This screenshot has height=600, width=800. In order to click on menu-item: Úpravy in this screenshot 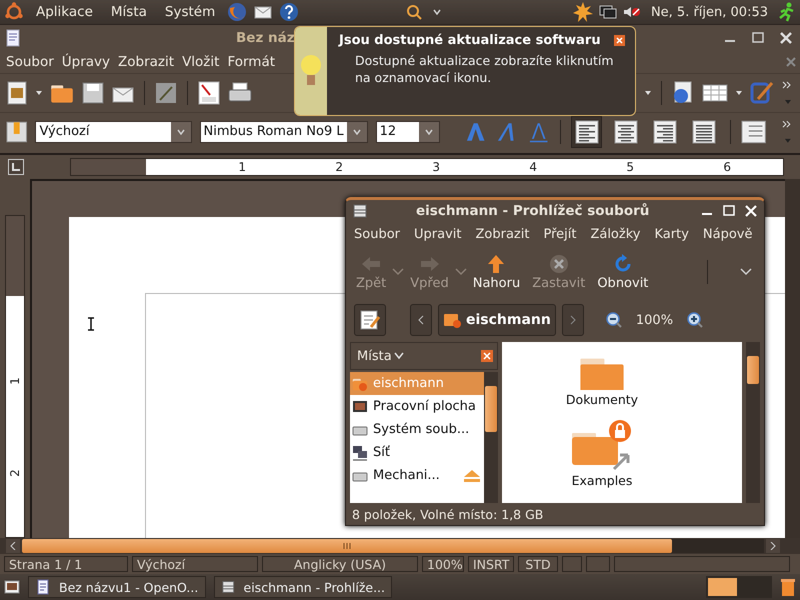, I will do `click(86, 62)`.